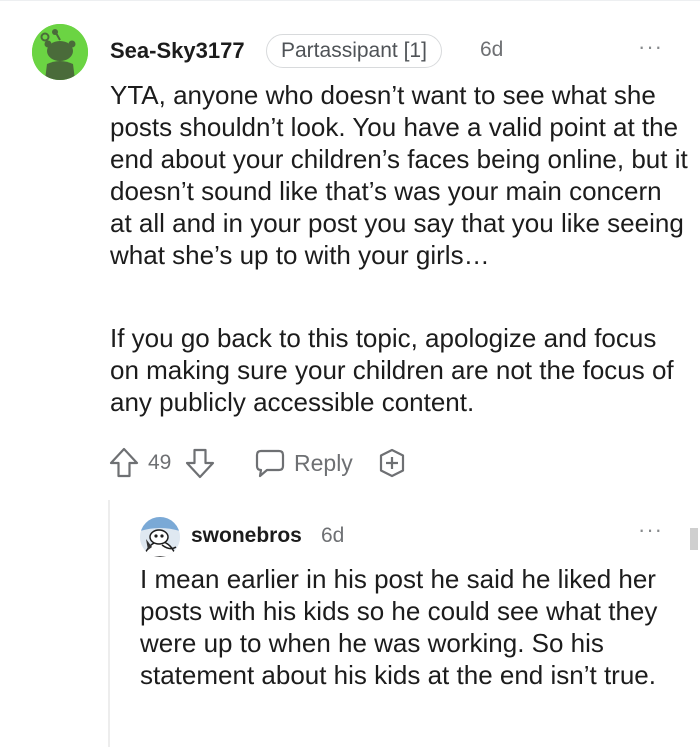  I want to click on user-flair: Partassipant [1], so click(354, 51).